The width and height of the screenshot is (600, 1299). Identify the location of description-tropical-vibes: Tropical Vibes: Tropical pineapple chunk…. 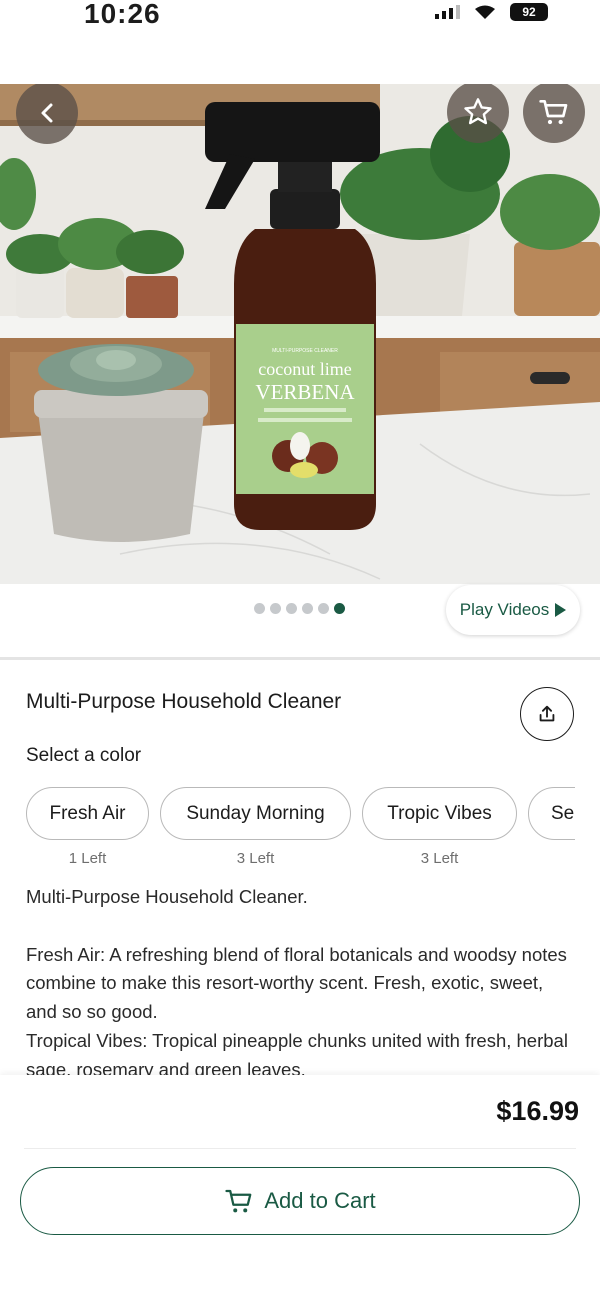
(297, 1052).